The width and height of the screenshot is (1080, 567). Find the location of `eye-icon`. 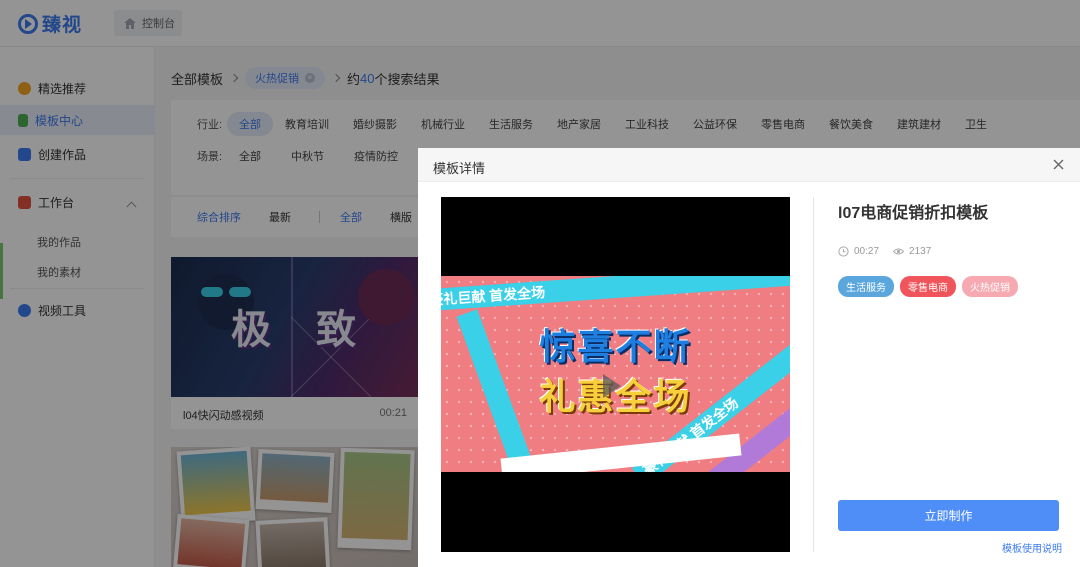

eye-icon is located at coordinates (899, 251).